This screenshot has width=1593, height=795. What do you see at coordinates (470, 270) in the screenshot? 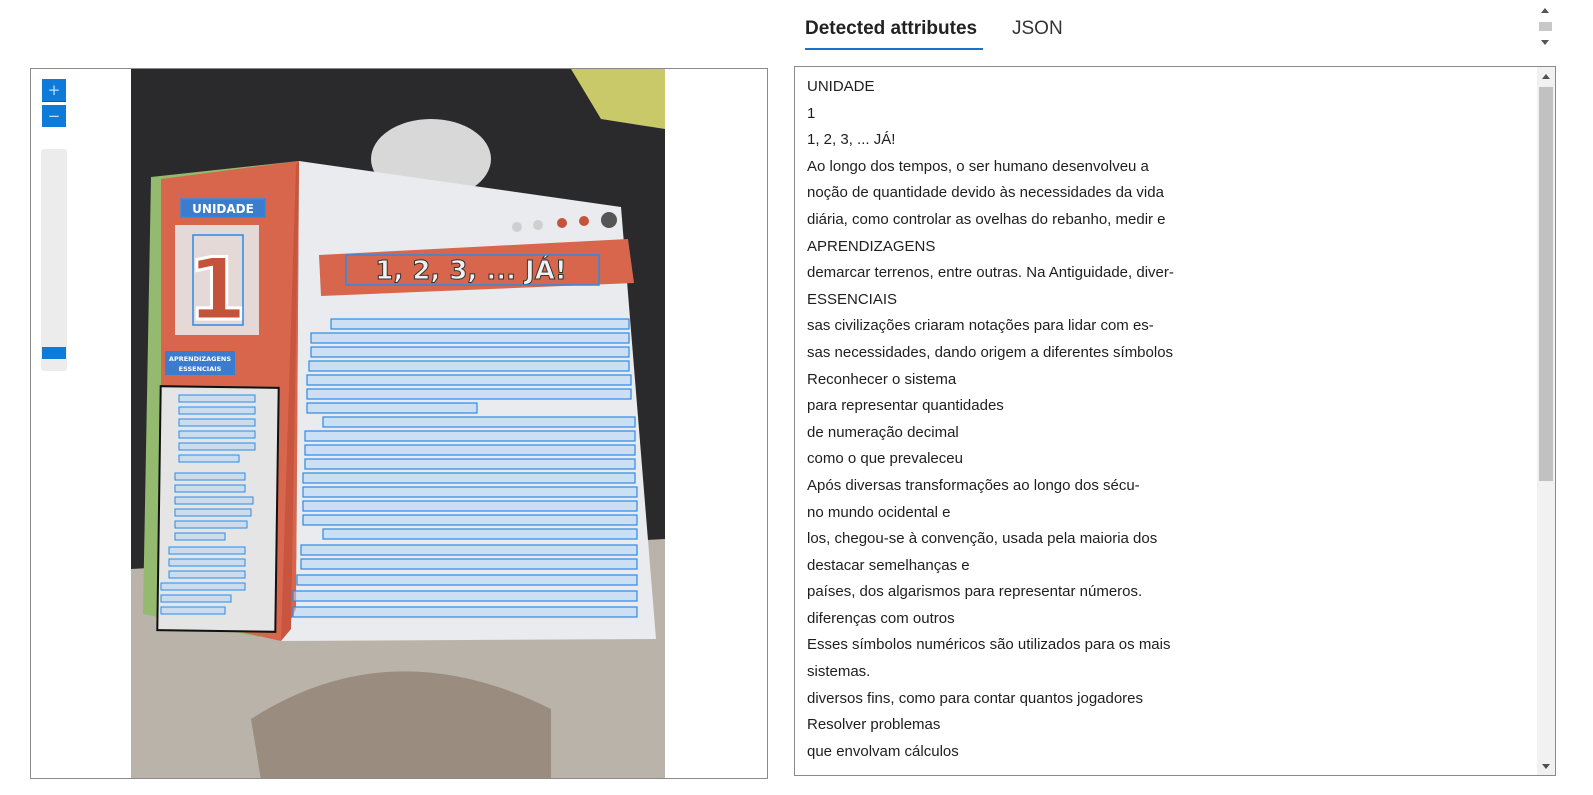
I see `photo-title: 1, 2, 3, ... JÁ!` at bounding box center [470, 270].